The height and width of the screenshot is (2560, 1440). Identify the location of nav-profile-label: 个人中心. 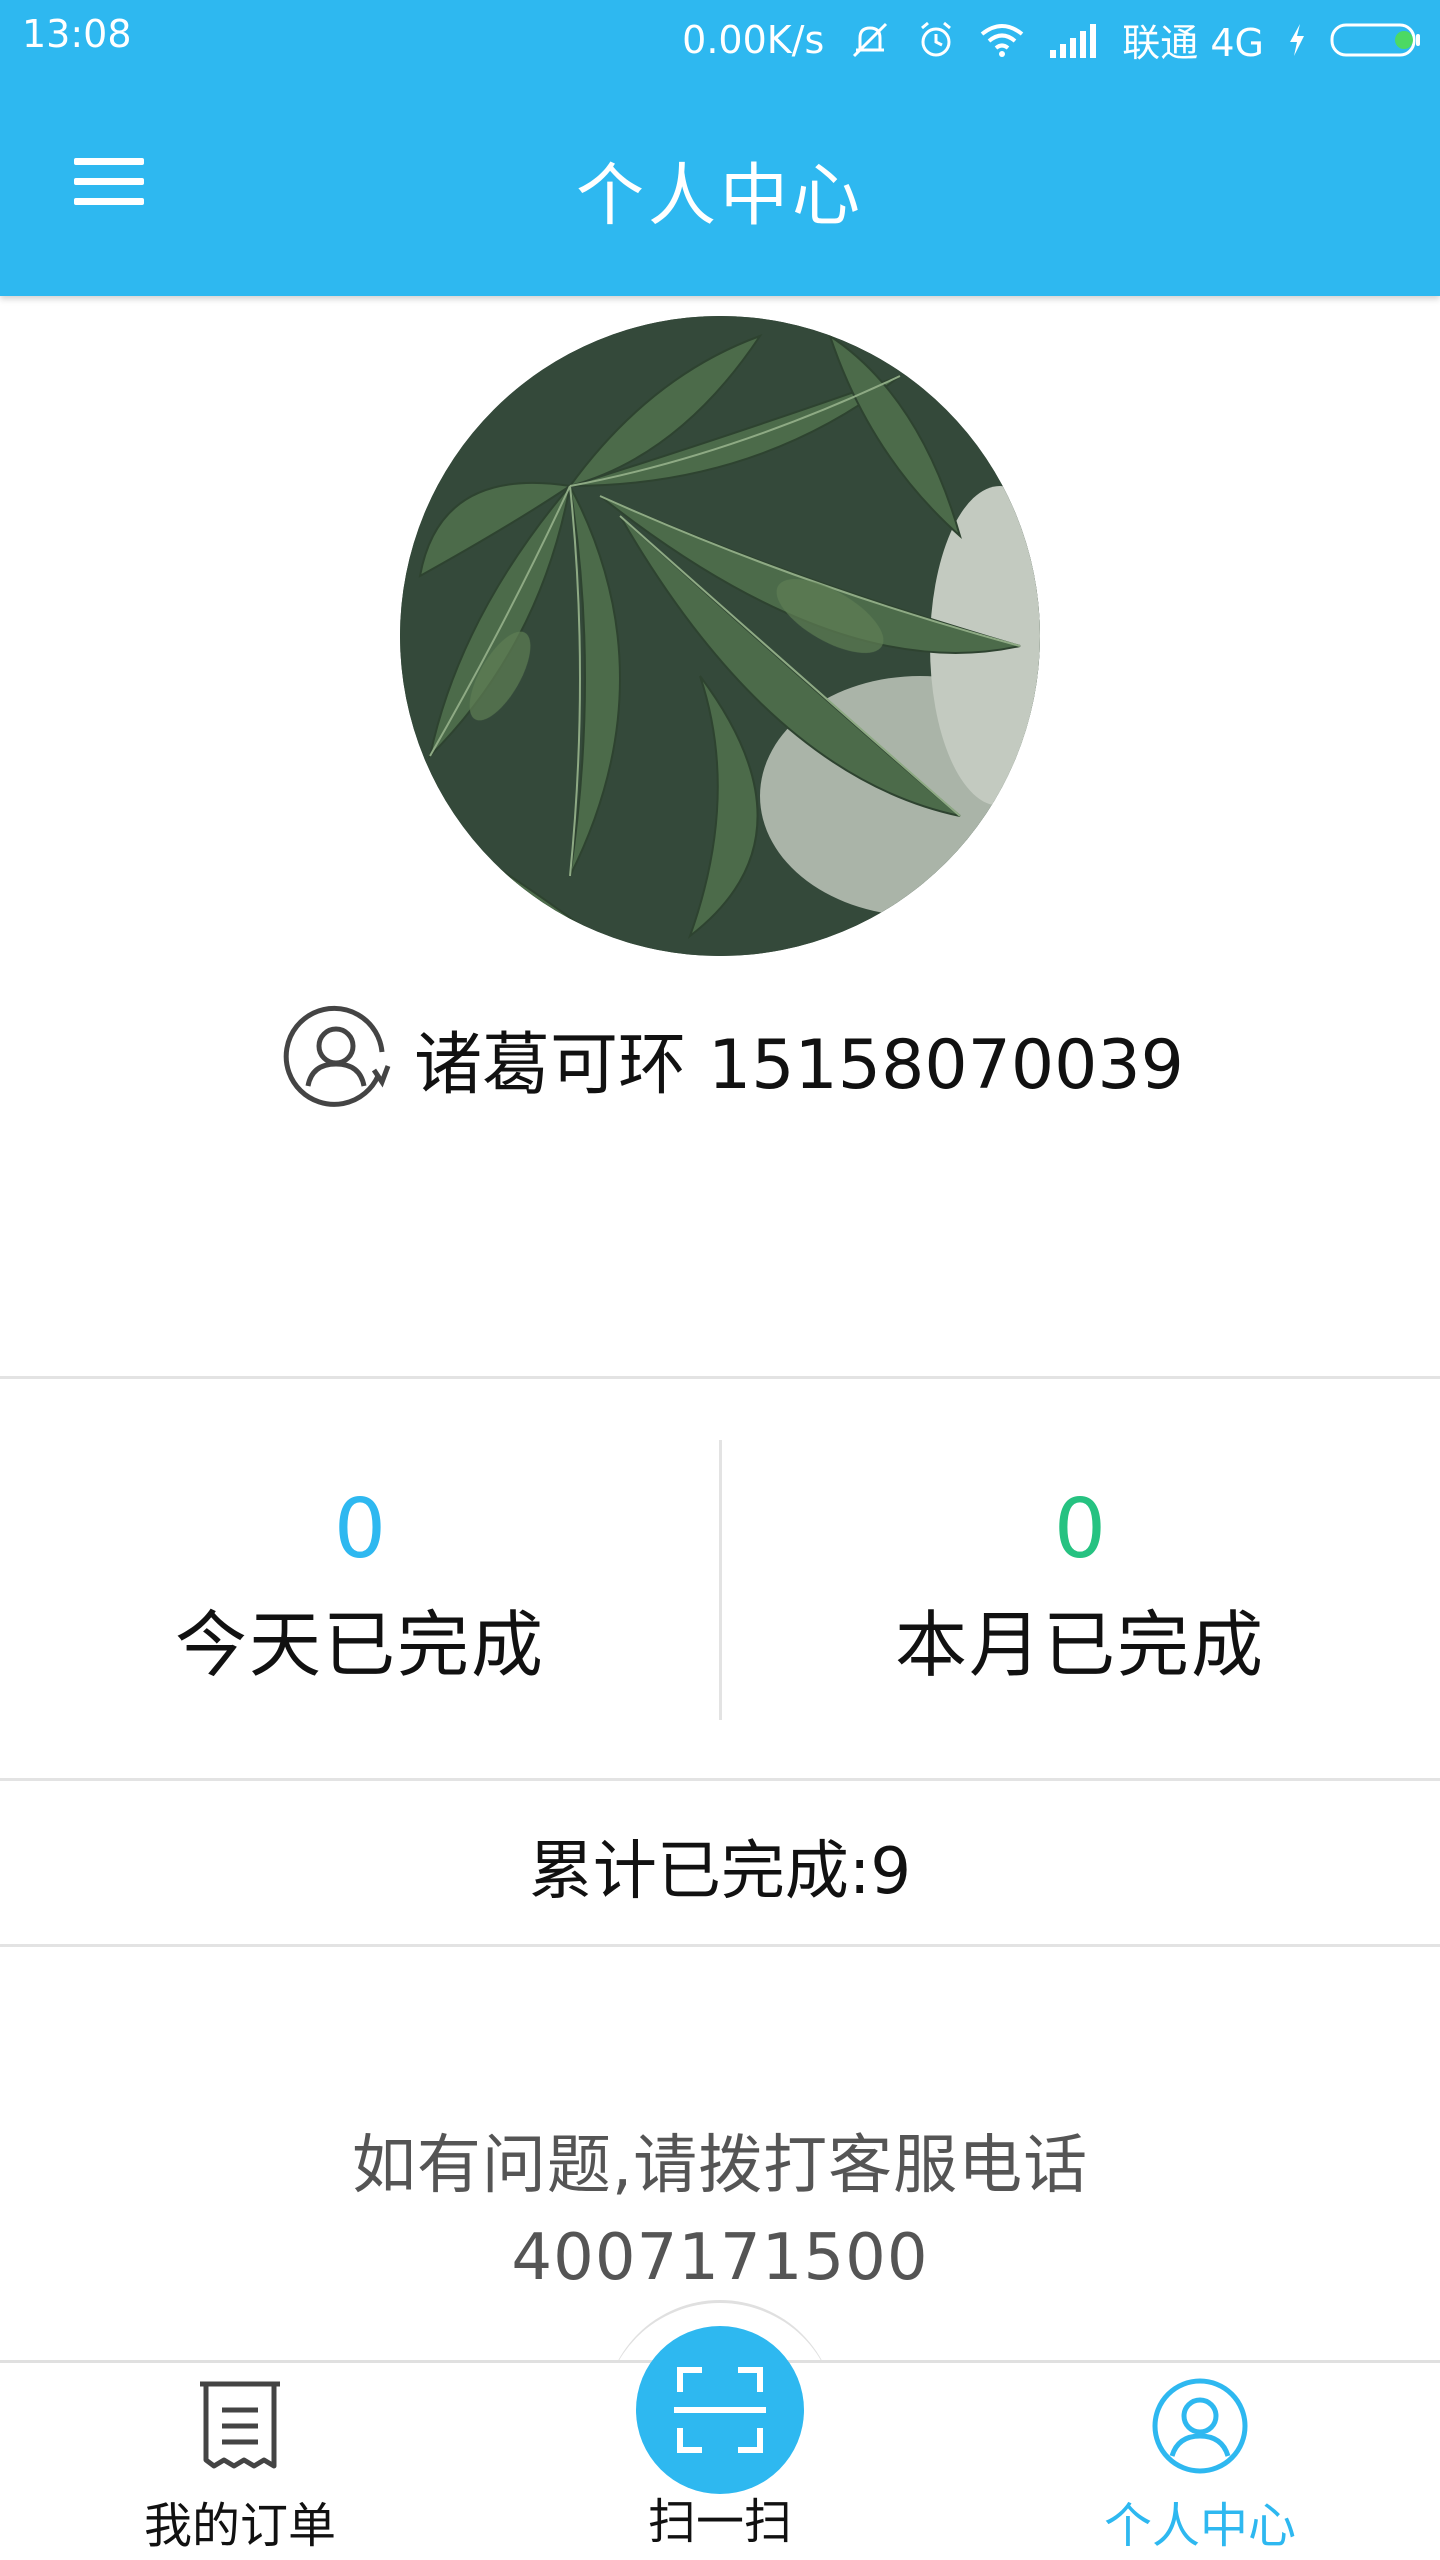
(1199, 2526).